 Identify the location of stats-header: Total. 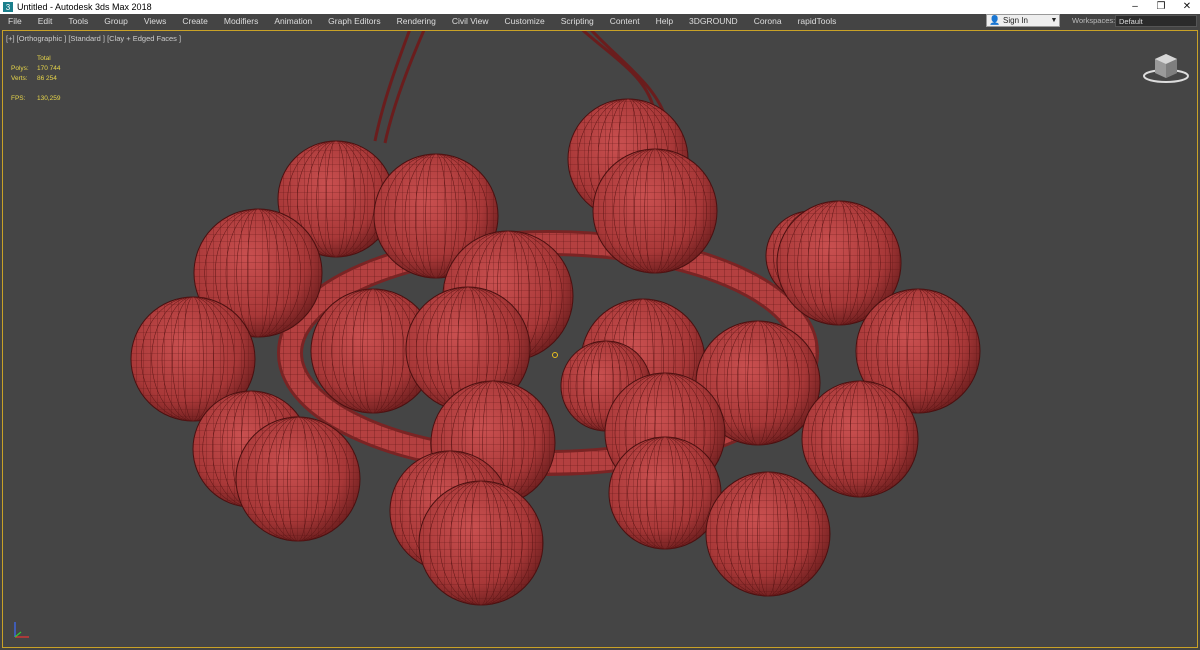
(44, 58).